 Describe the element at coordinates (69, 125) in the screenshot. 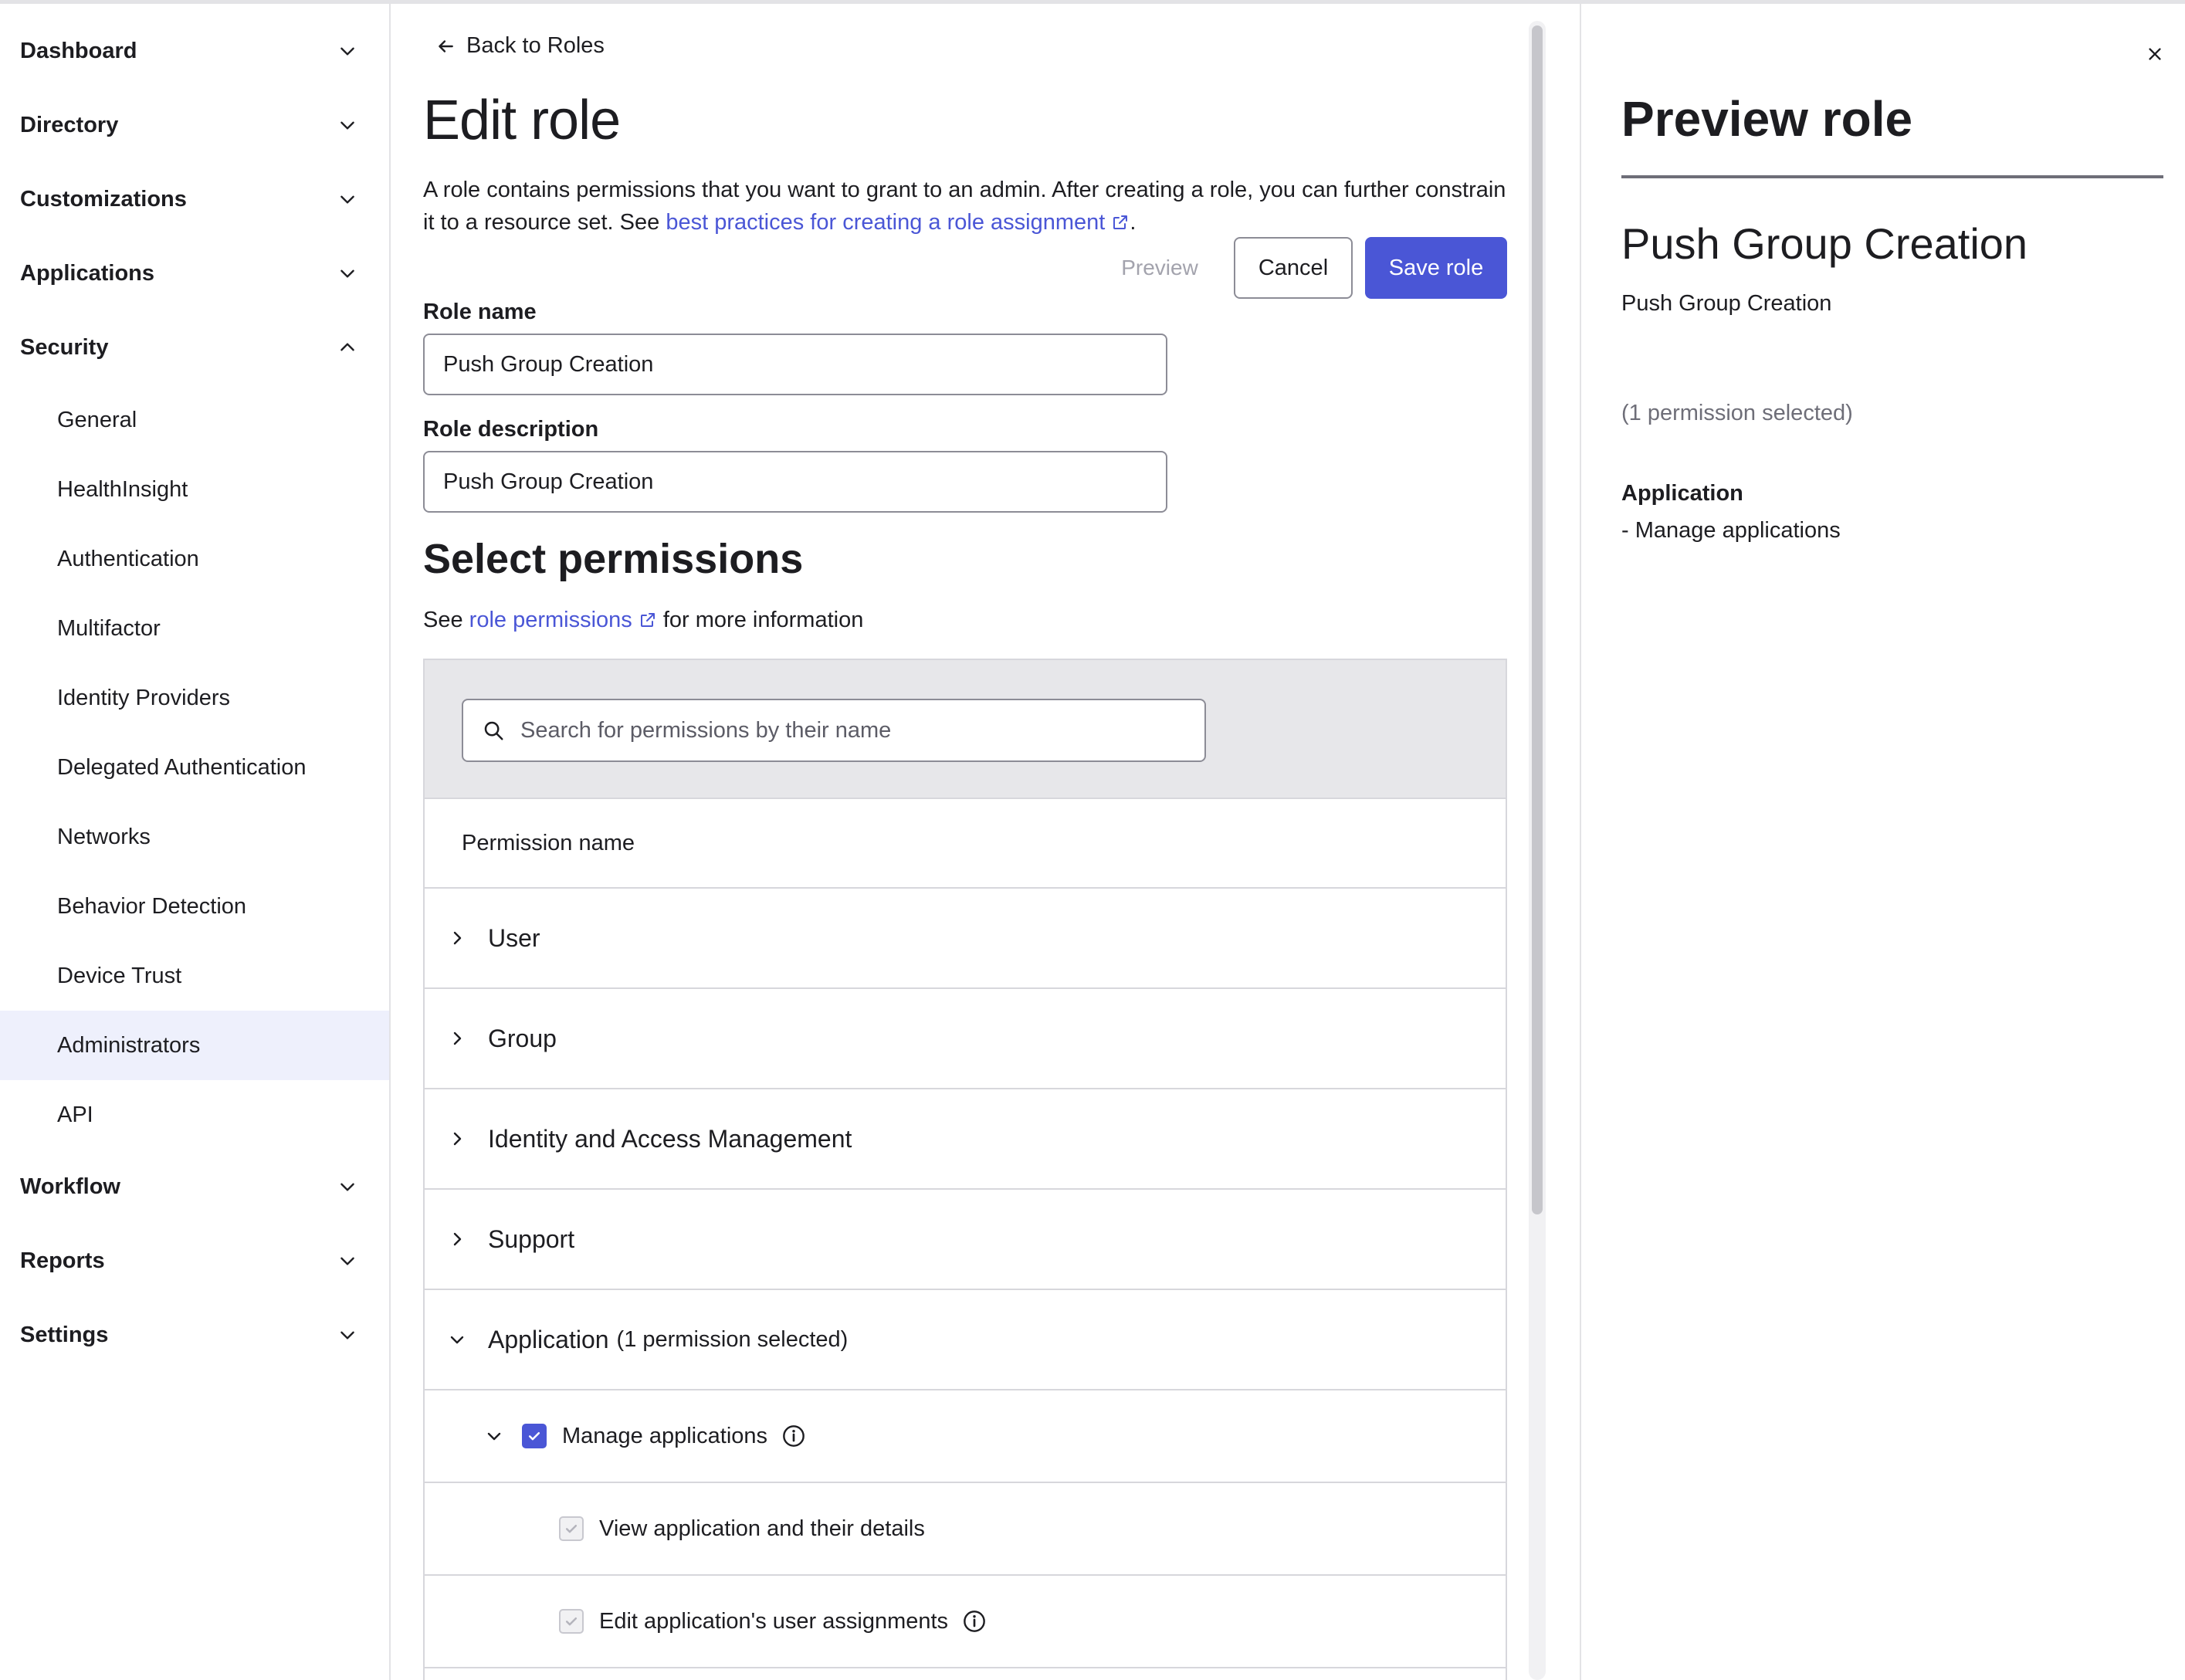

I see `sidebar-section-label: Directory` at that location.